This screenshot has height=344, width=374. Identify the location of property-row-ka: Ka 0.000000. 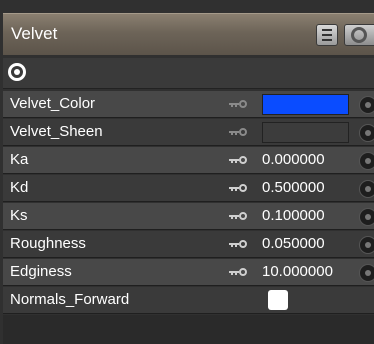
(188, 160).